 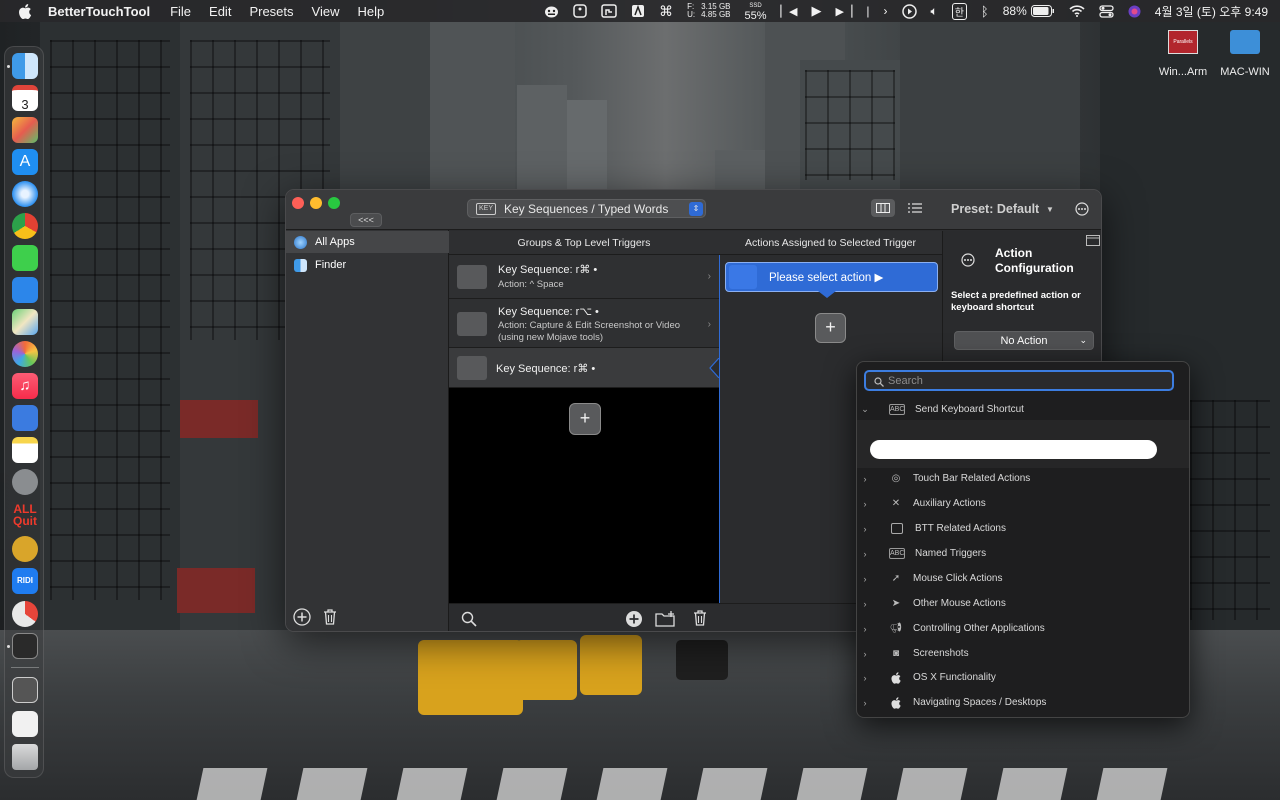 I want to click on category-row: › ➤ Other Mouse Actions, so click(x=1023, y=603).